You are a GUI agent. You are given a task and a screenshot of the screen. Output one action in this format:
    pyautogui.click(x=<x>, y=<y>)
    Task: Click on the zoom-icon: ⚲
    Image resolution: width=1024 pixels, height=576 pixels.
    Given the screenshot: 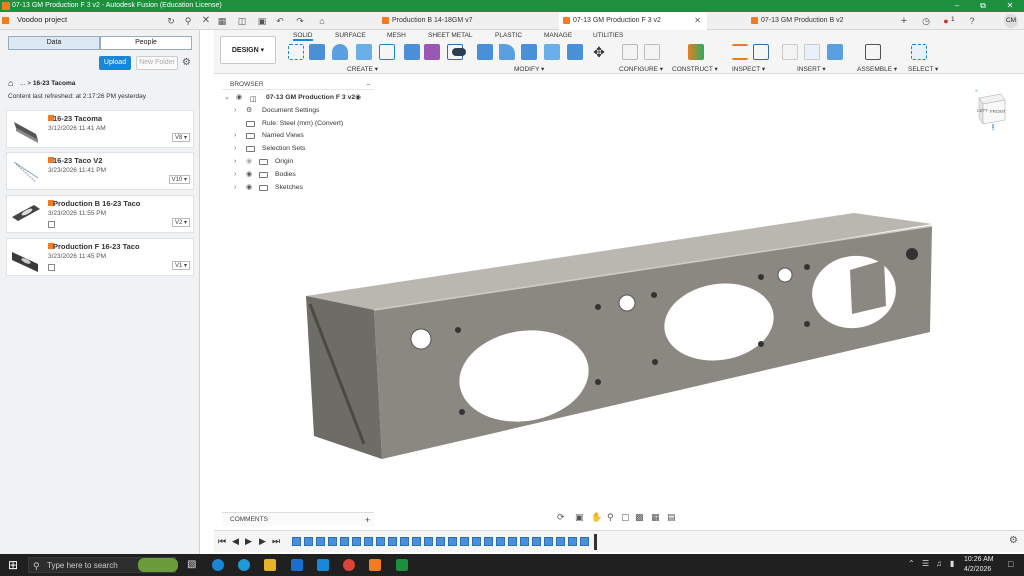 What is the action you would take?
    pyautogui.click(x=610, y=517)
    